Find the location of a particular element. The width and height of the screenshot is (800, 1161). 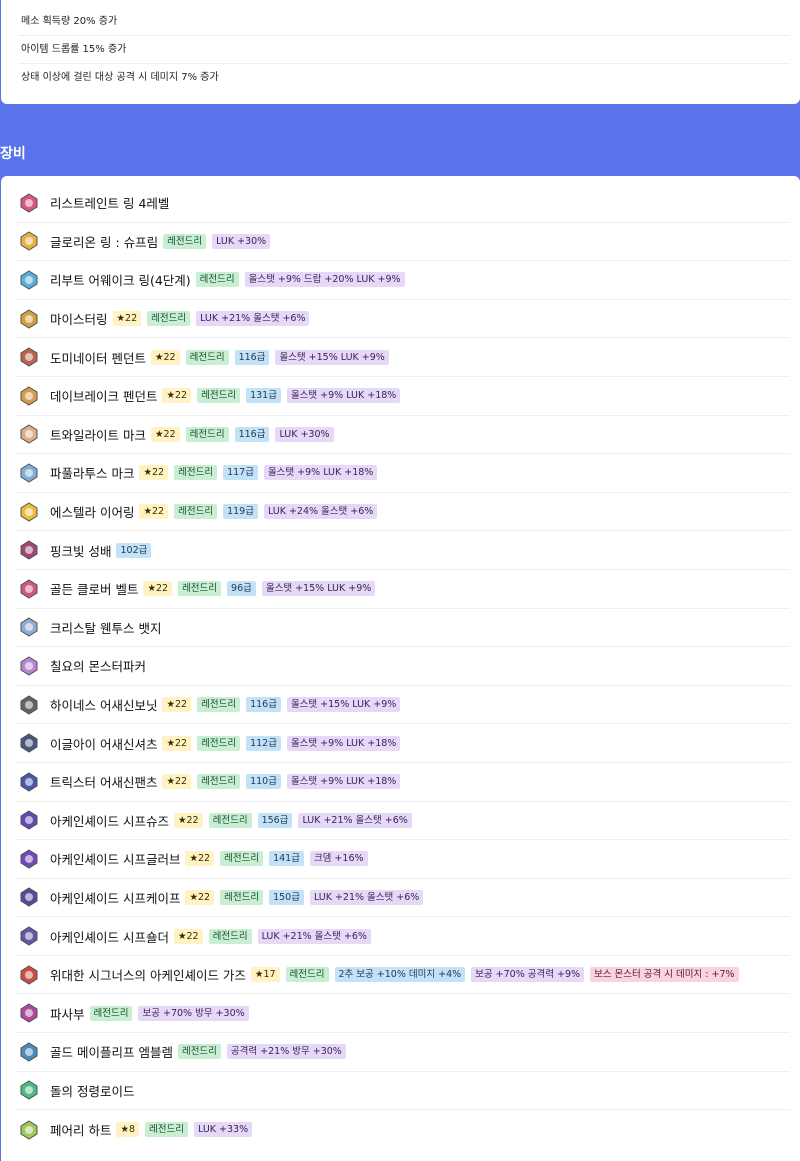

gold-ring-icon is located at coordinates (29, 241).